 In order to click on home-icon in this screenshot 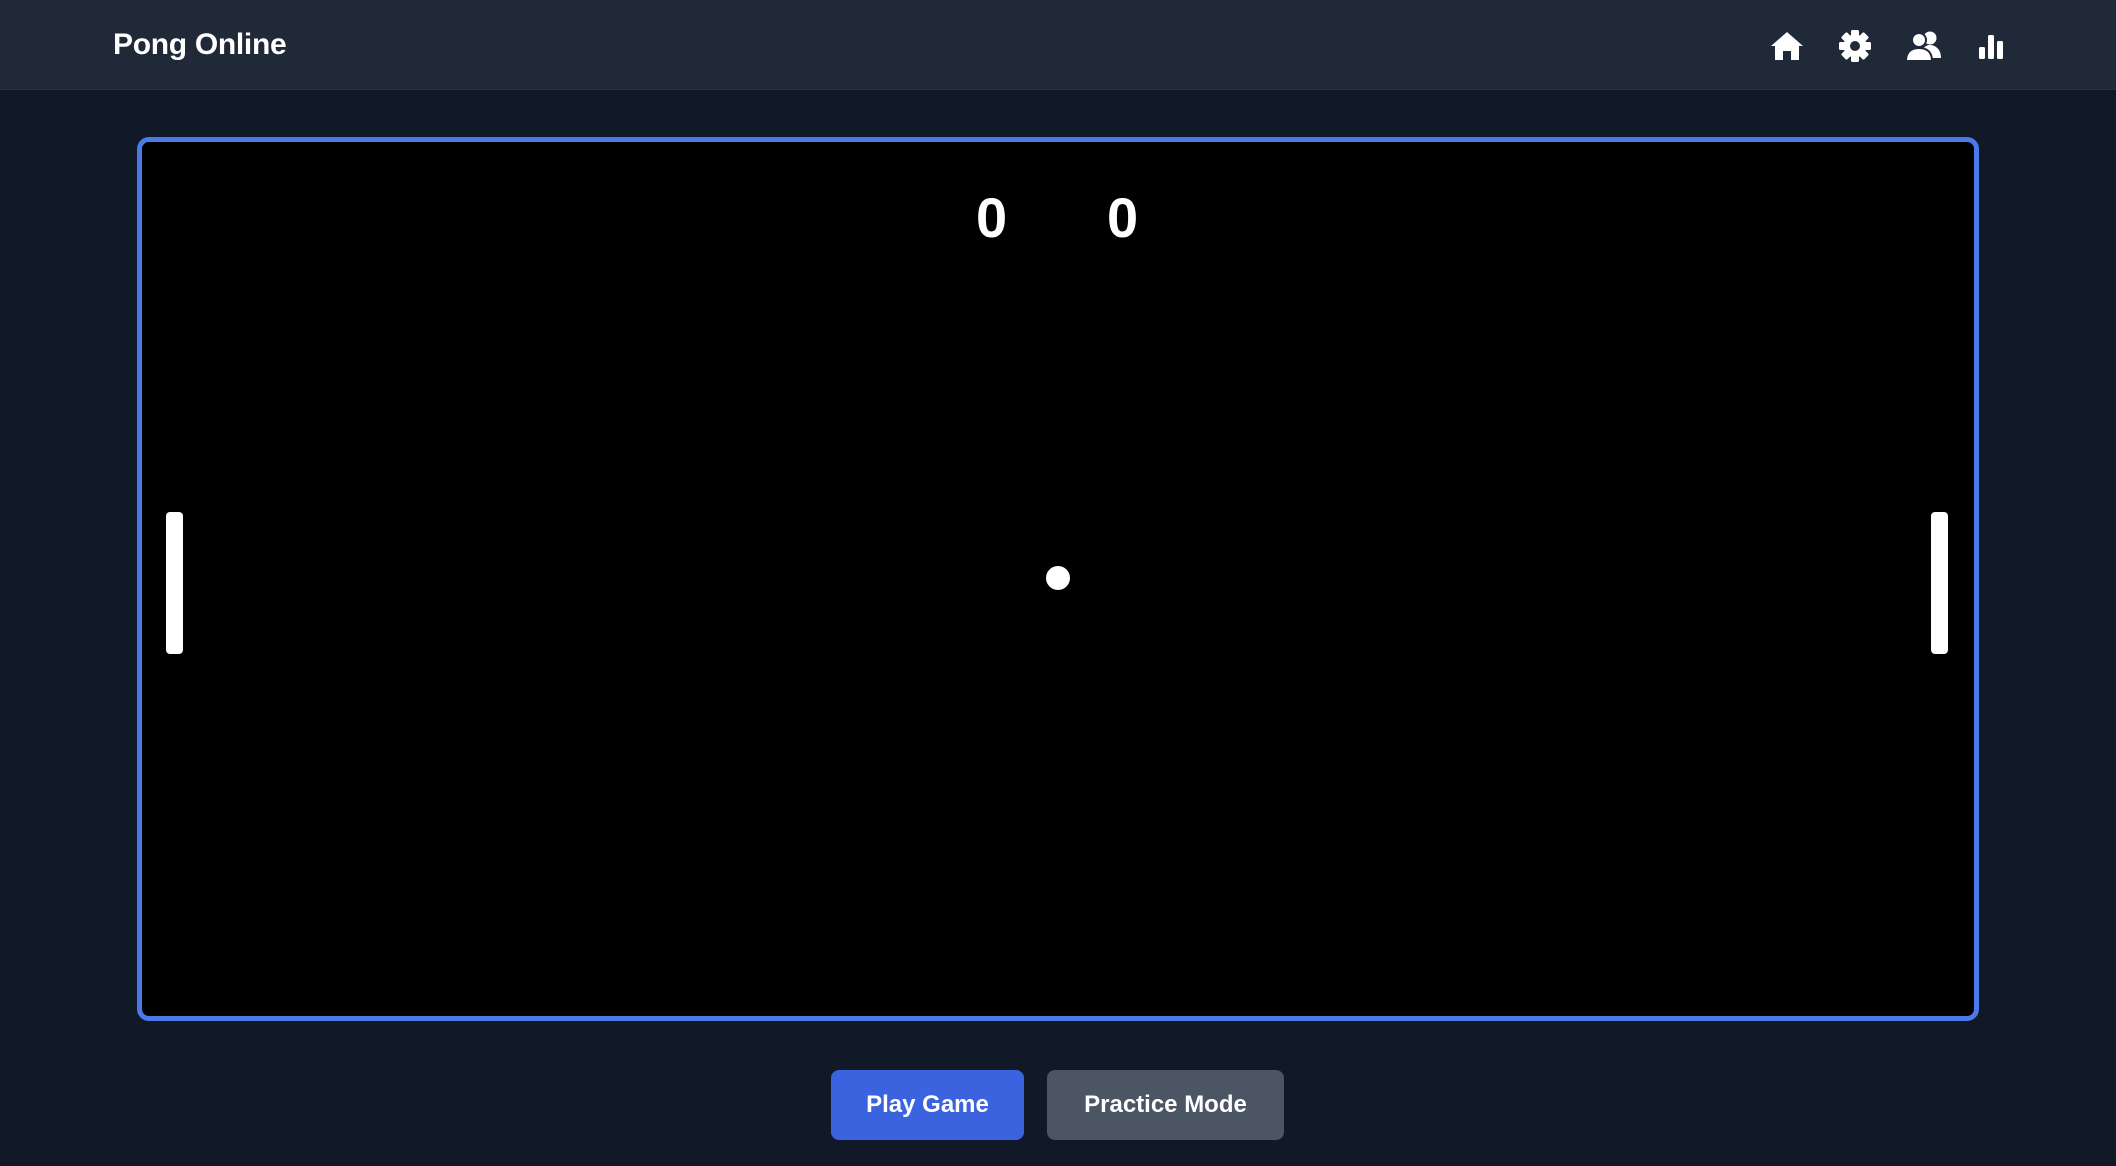, I will do `click(1787, 46)`.